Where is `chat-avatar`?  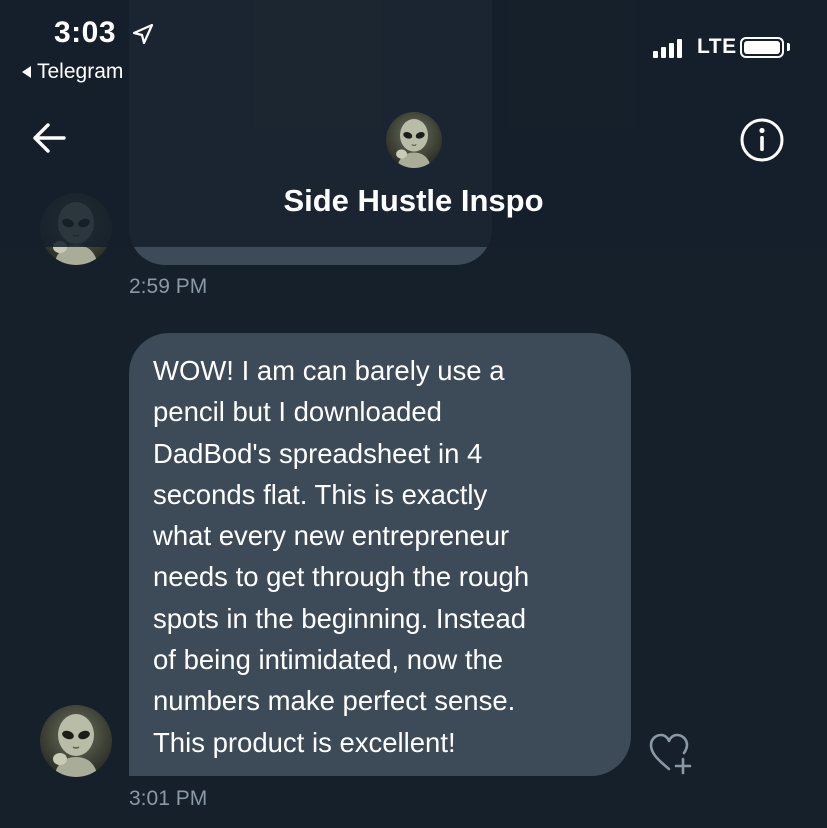 chat-avatar is located at coordinates (414, 140).